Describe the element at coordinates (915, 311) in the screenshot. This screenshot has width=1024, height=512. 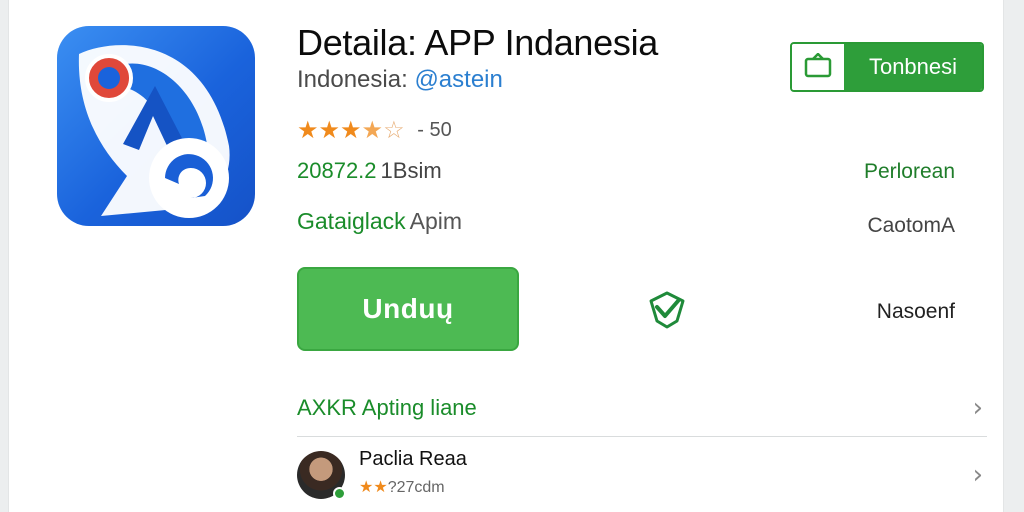
I see `meta-text-3: Nasoenf` at that location.